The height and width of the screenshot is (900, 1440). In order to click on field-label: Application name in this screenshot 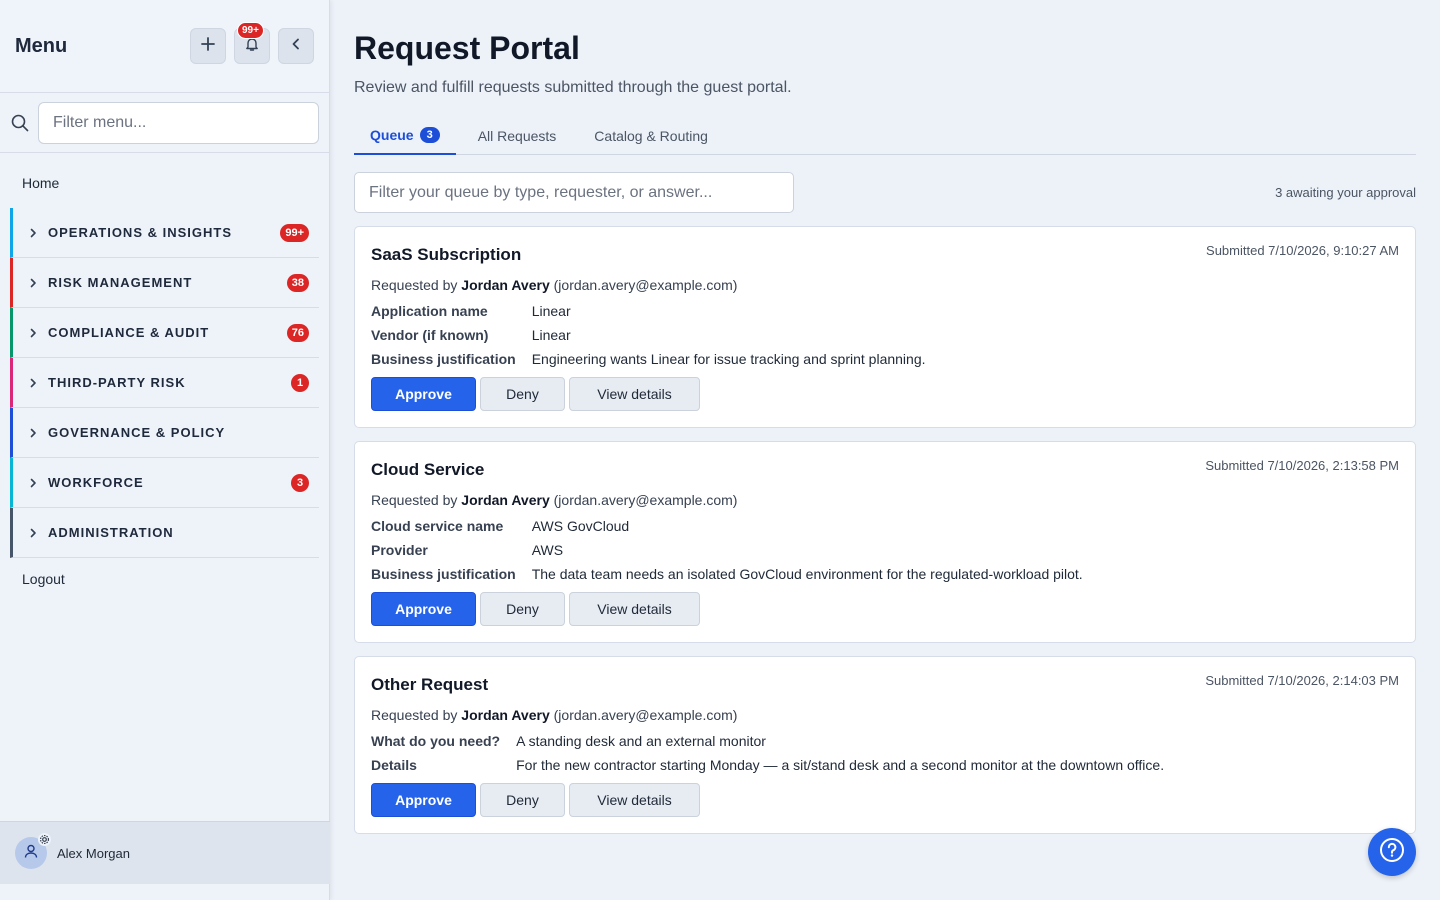, I will do `click(429, 311)`.